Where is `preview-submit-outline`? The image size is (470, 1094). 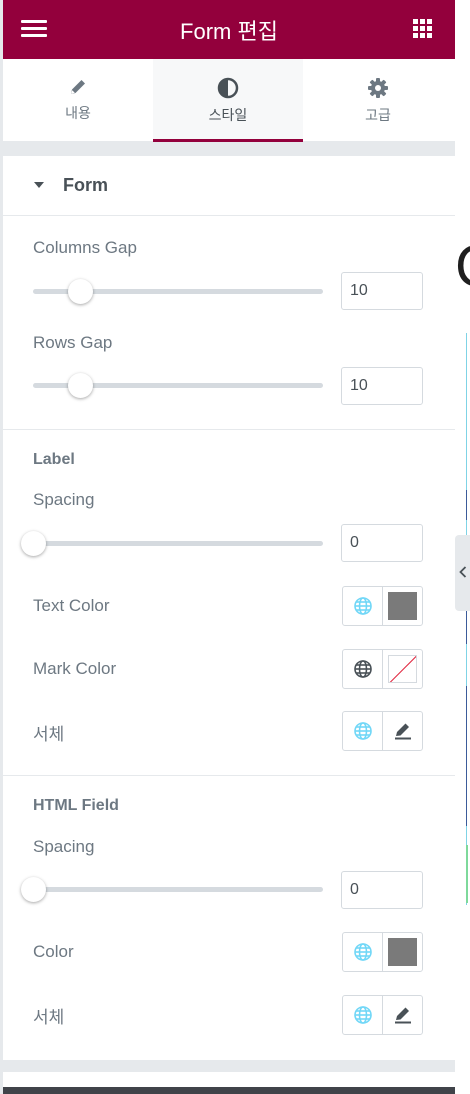 preview-submit-outline is located at coordinates (468, 874).